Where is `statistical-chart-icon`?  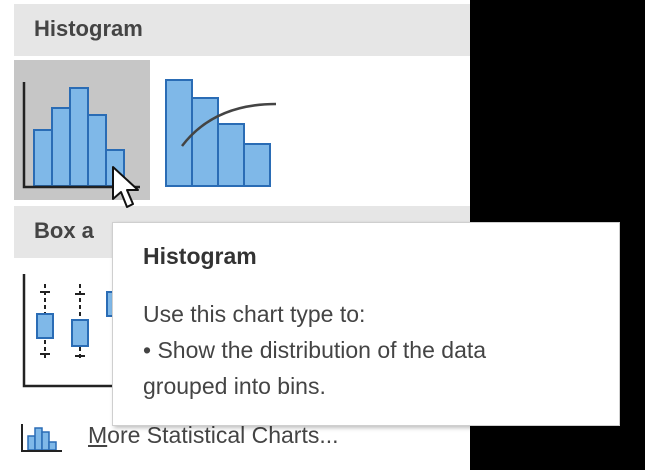 statistical-chart-icon is located at coordinates (41, 438).